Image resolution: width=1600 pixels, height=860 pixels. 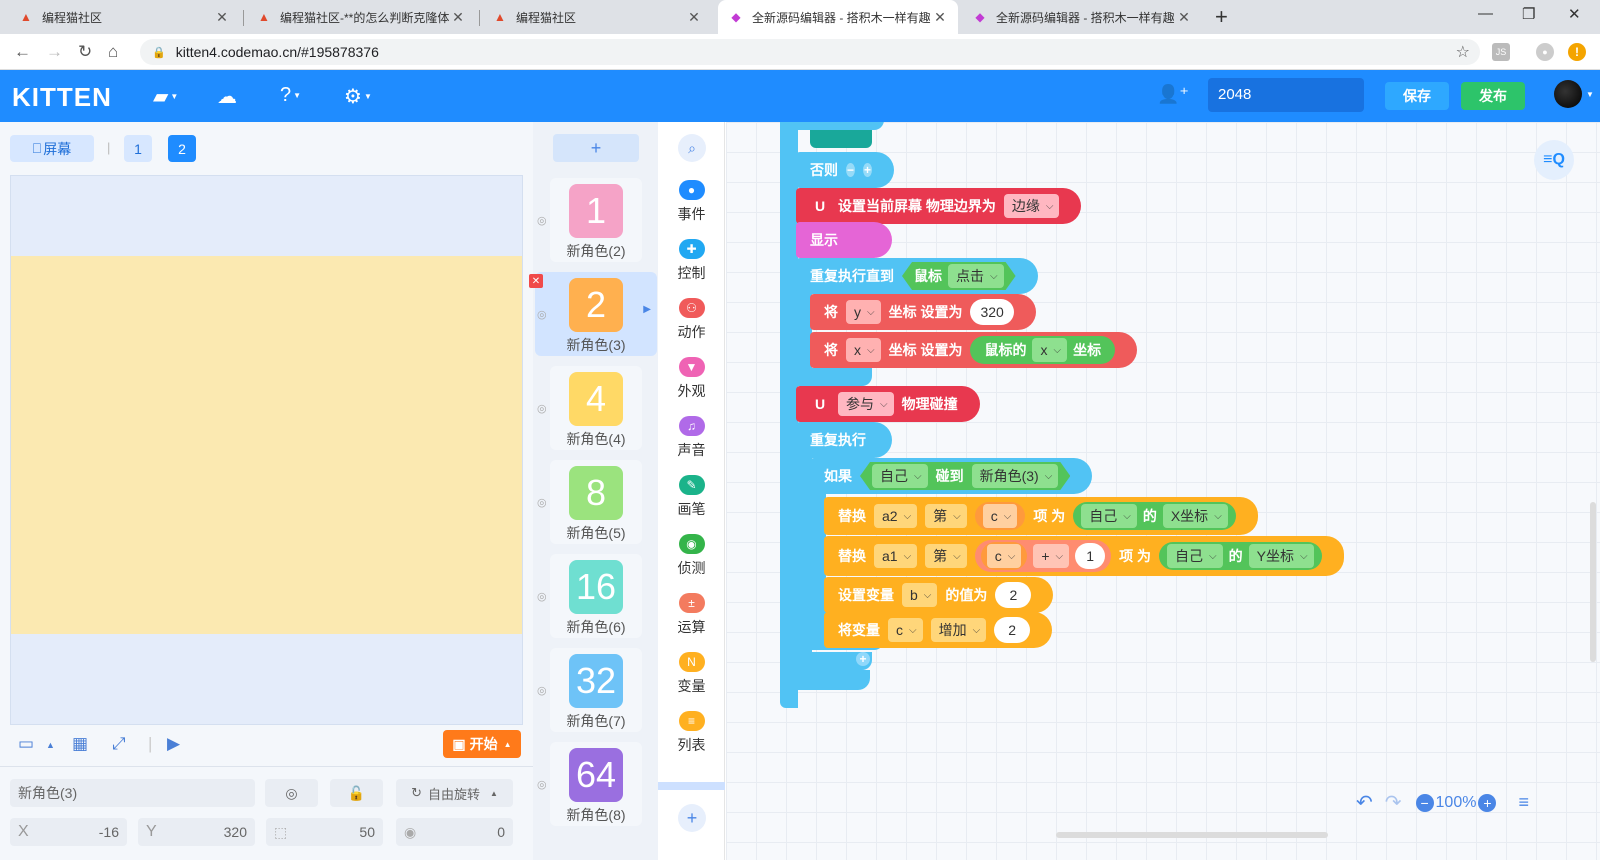 I want to click on show-block: 显示, so click(x=844, y=240).